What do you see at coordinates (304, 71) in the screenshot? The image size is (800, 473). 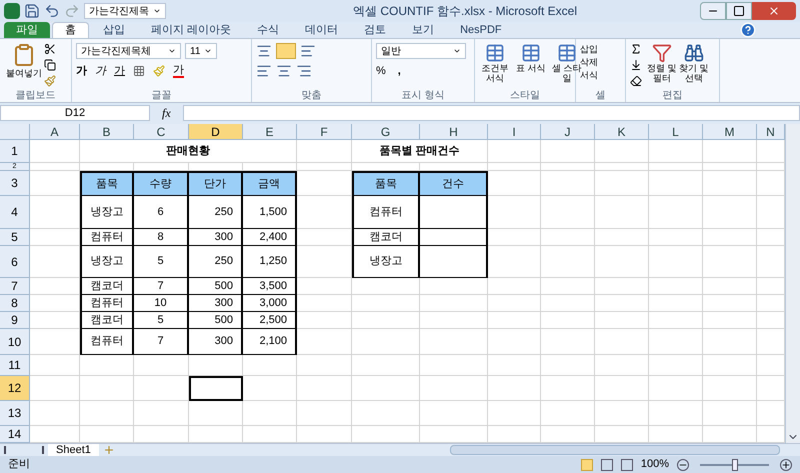 I see `align-right-icon` at bounding box center [304, 71].